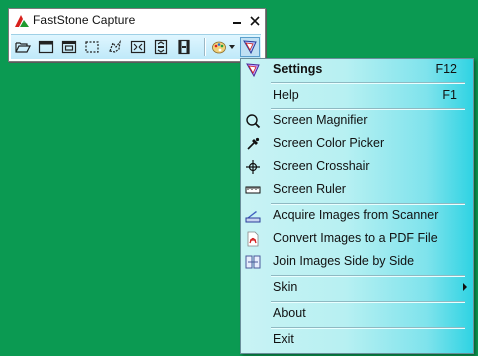 This screenshot has height=356, width=478. I want to click on title-bar: FastStone Capture, so click(137, 21).